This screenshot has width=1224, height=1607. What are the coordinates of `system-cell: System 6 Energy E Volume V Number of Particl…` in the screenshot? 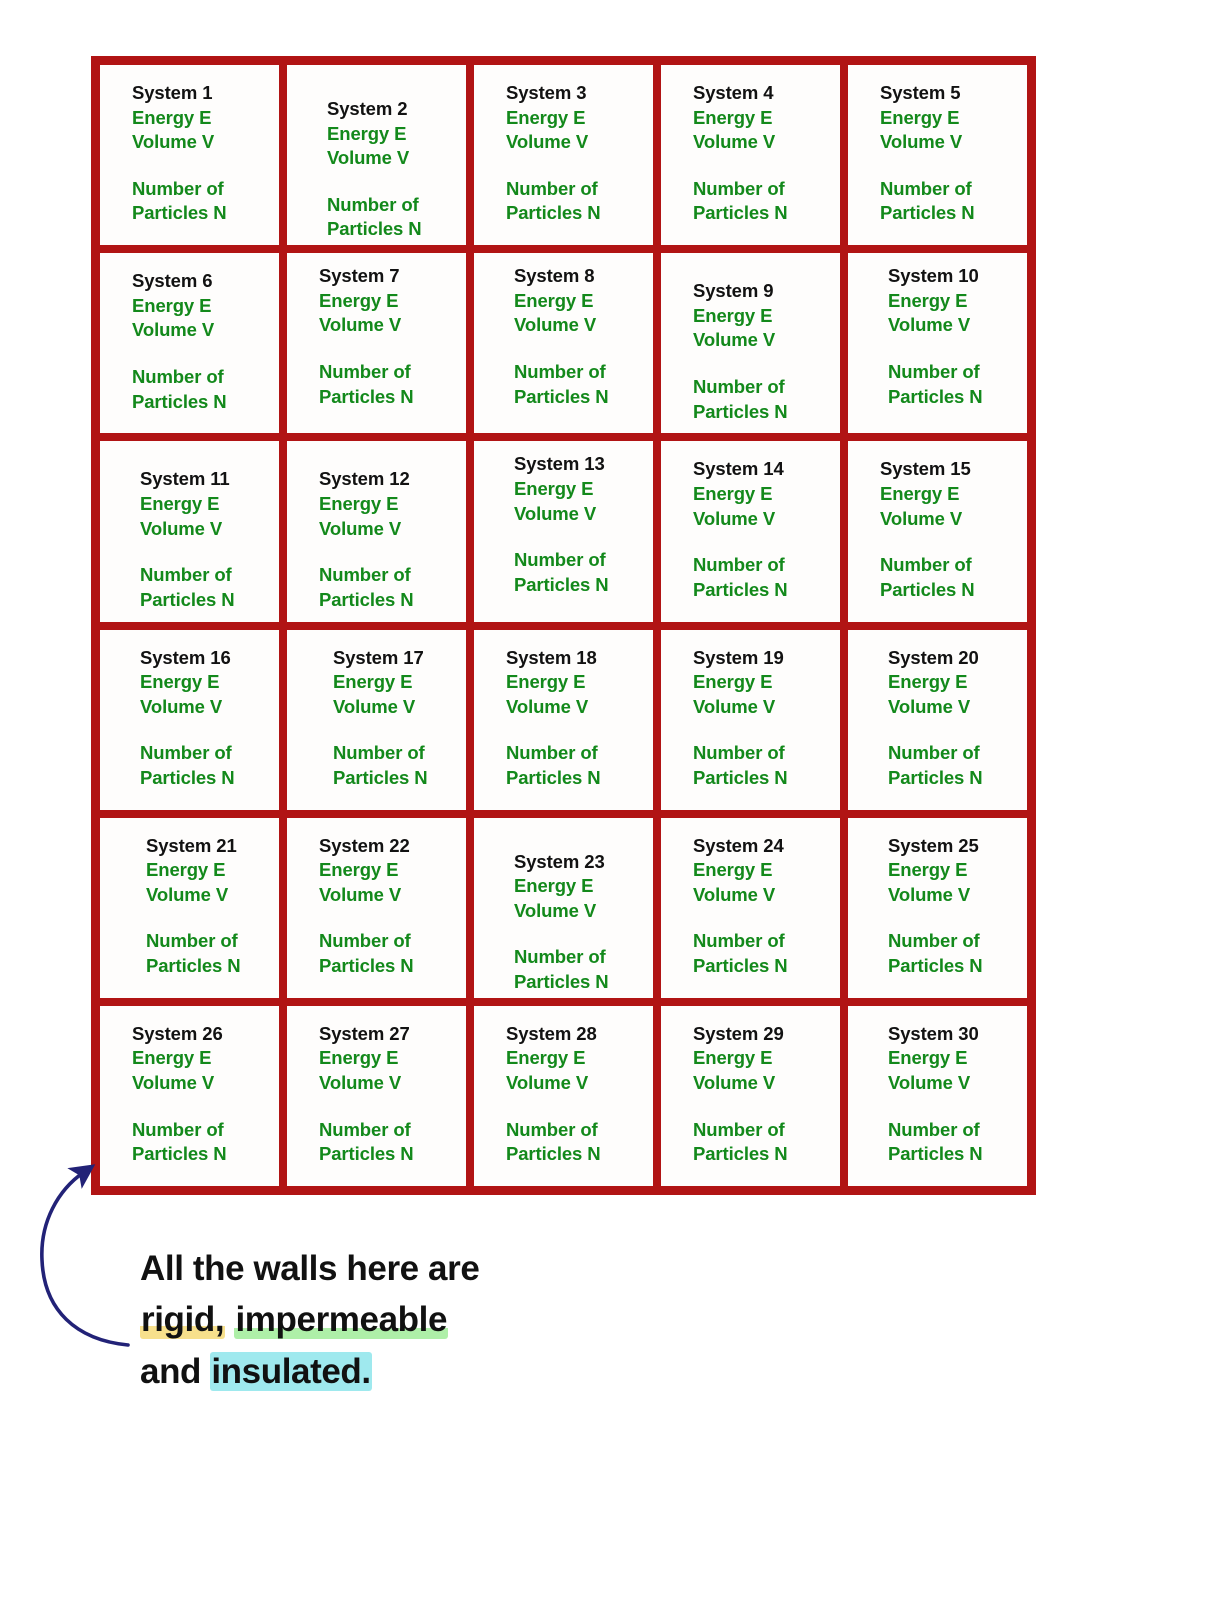 It's located at (189, 343).